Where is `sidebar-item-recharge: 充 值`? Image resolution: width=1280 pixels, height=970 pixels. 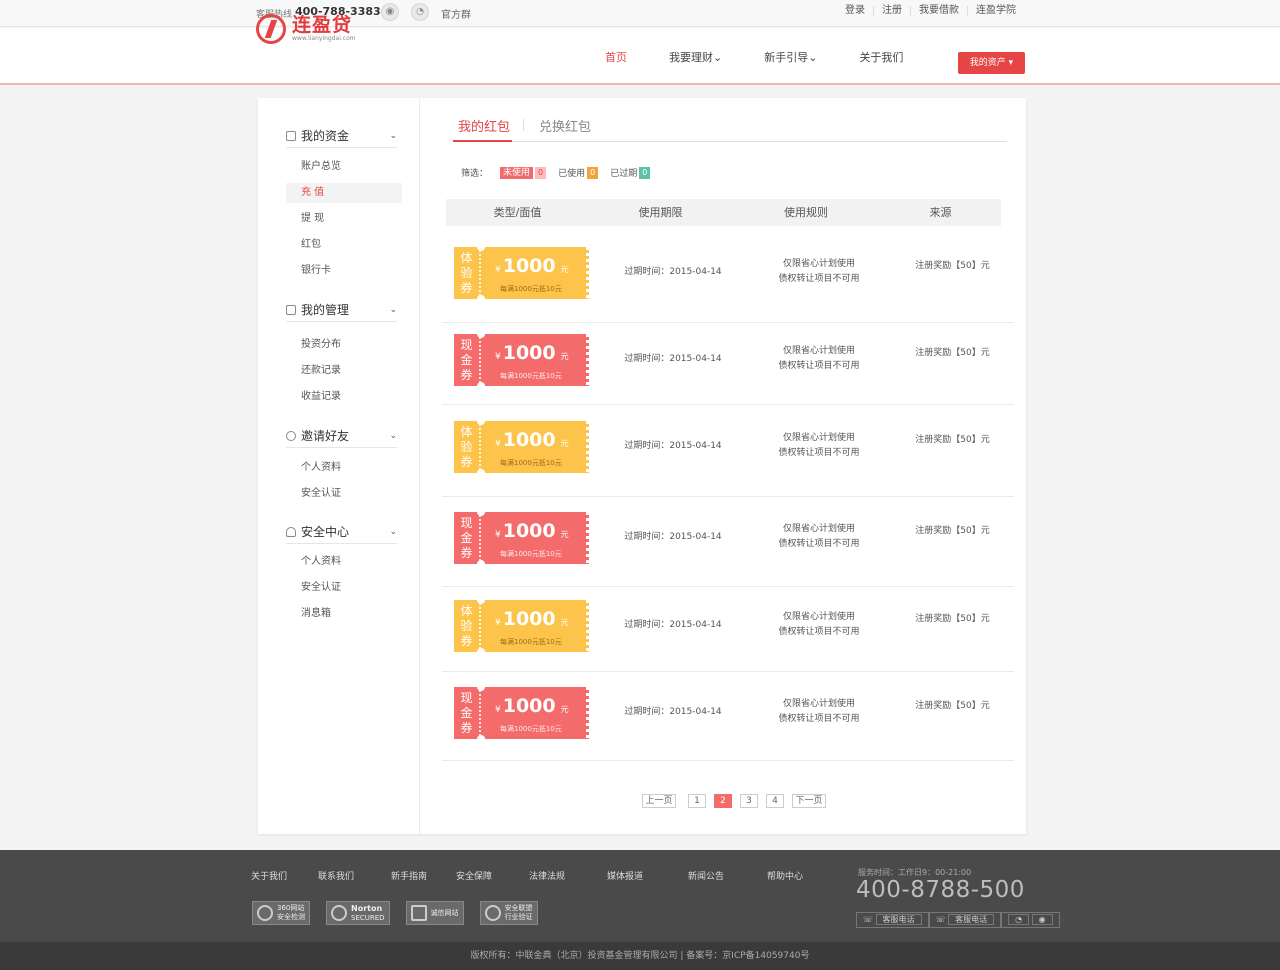
sidebar-item-recharge: 充 值 is located at coordinates (344, 193).